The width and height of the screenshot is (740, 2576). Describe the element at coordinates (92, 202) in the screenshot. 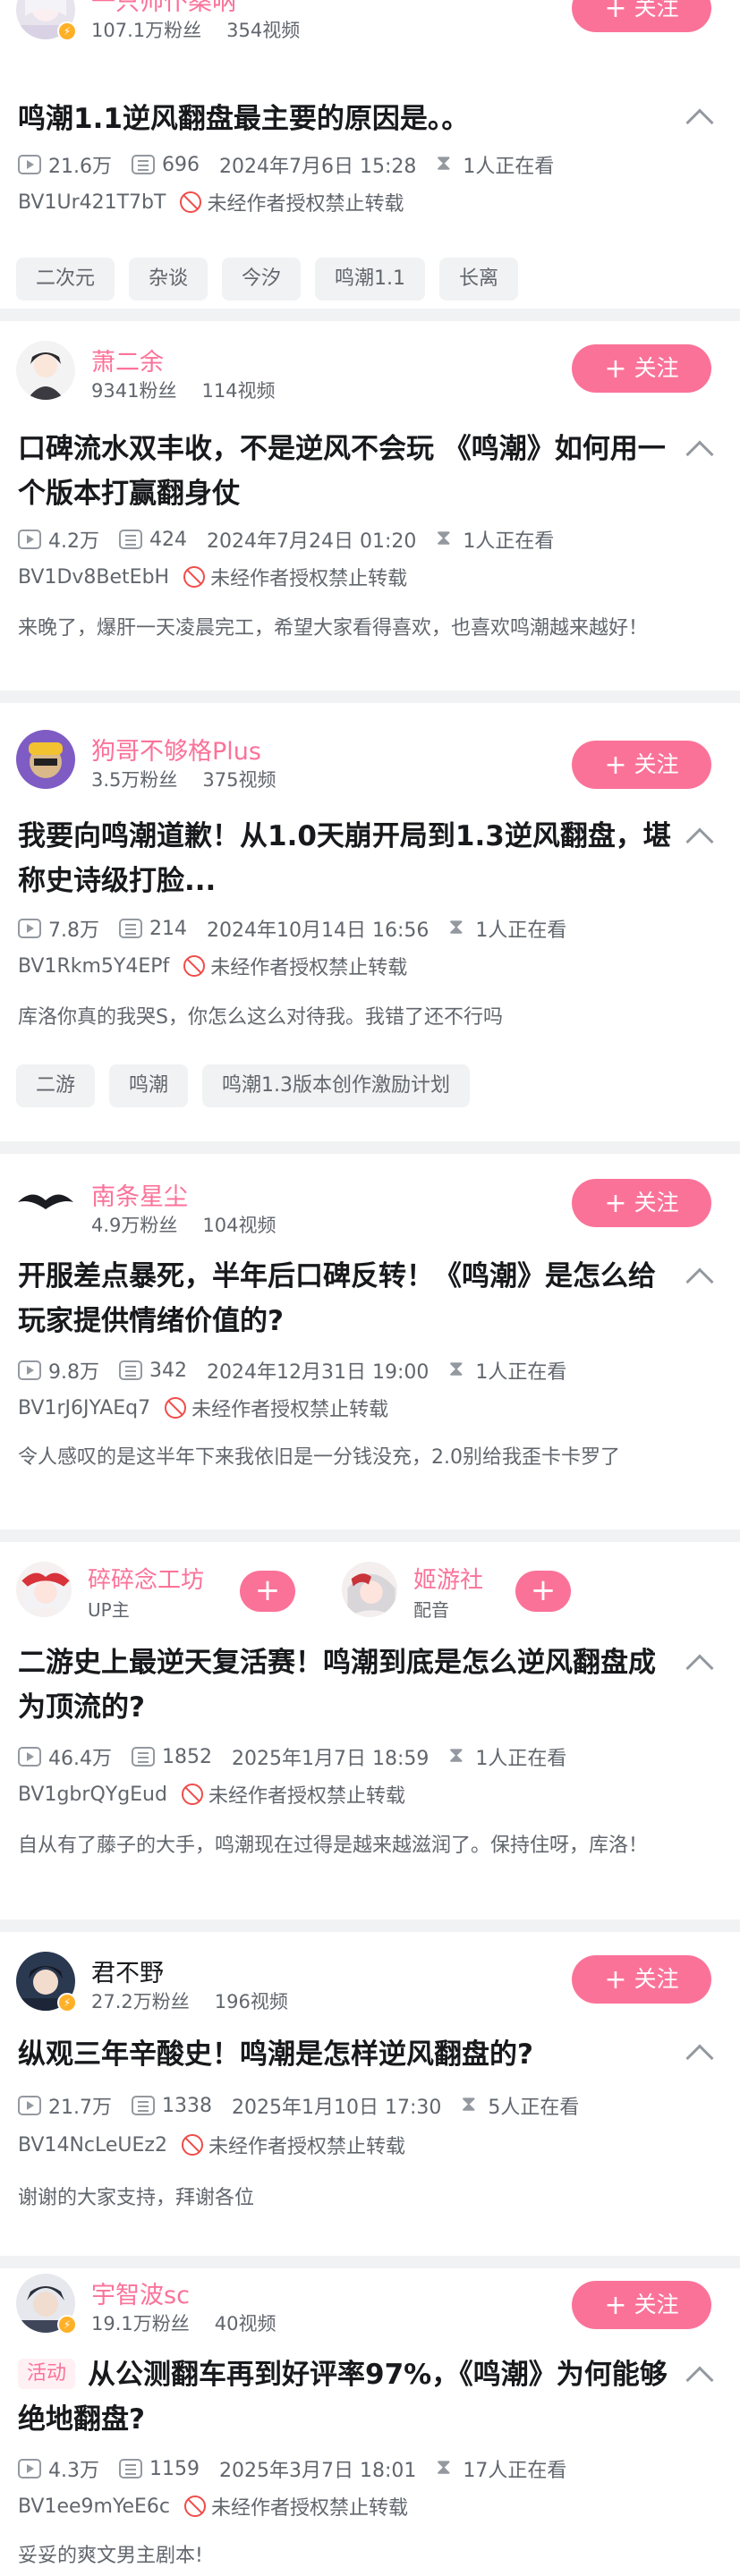

I see `bvid: BV1Ur421T7bT` at that location.